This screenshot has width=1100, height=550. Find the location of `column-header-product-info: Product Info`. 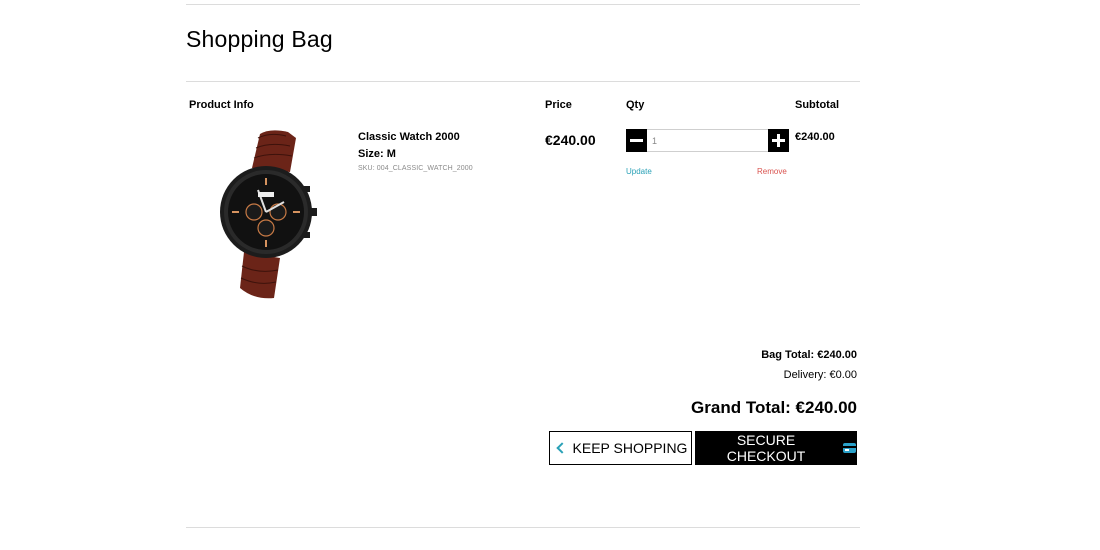

column-header-product-info: Product Info is located at coordinates (221, 105).